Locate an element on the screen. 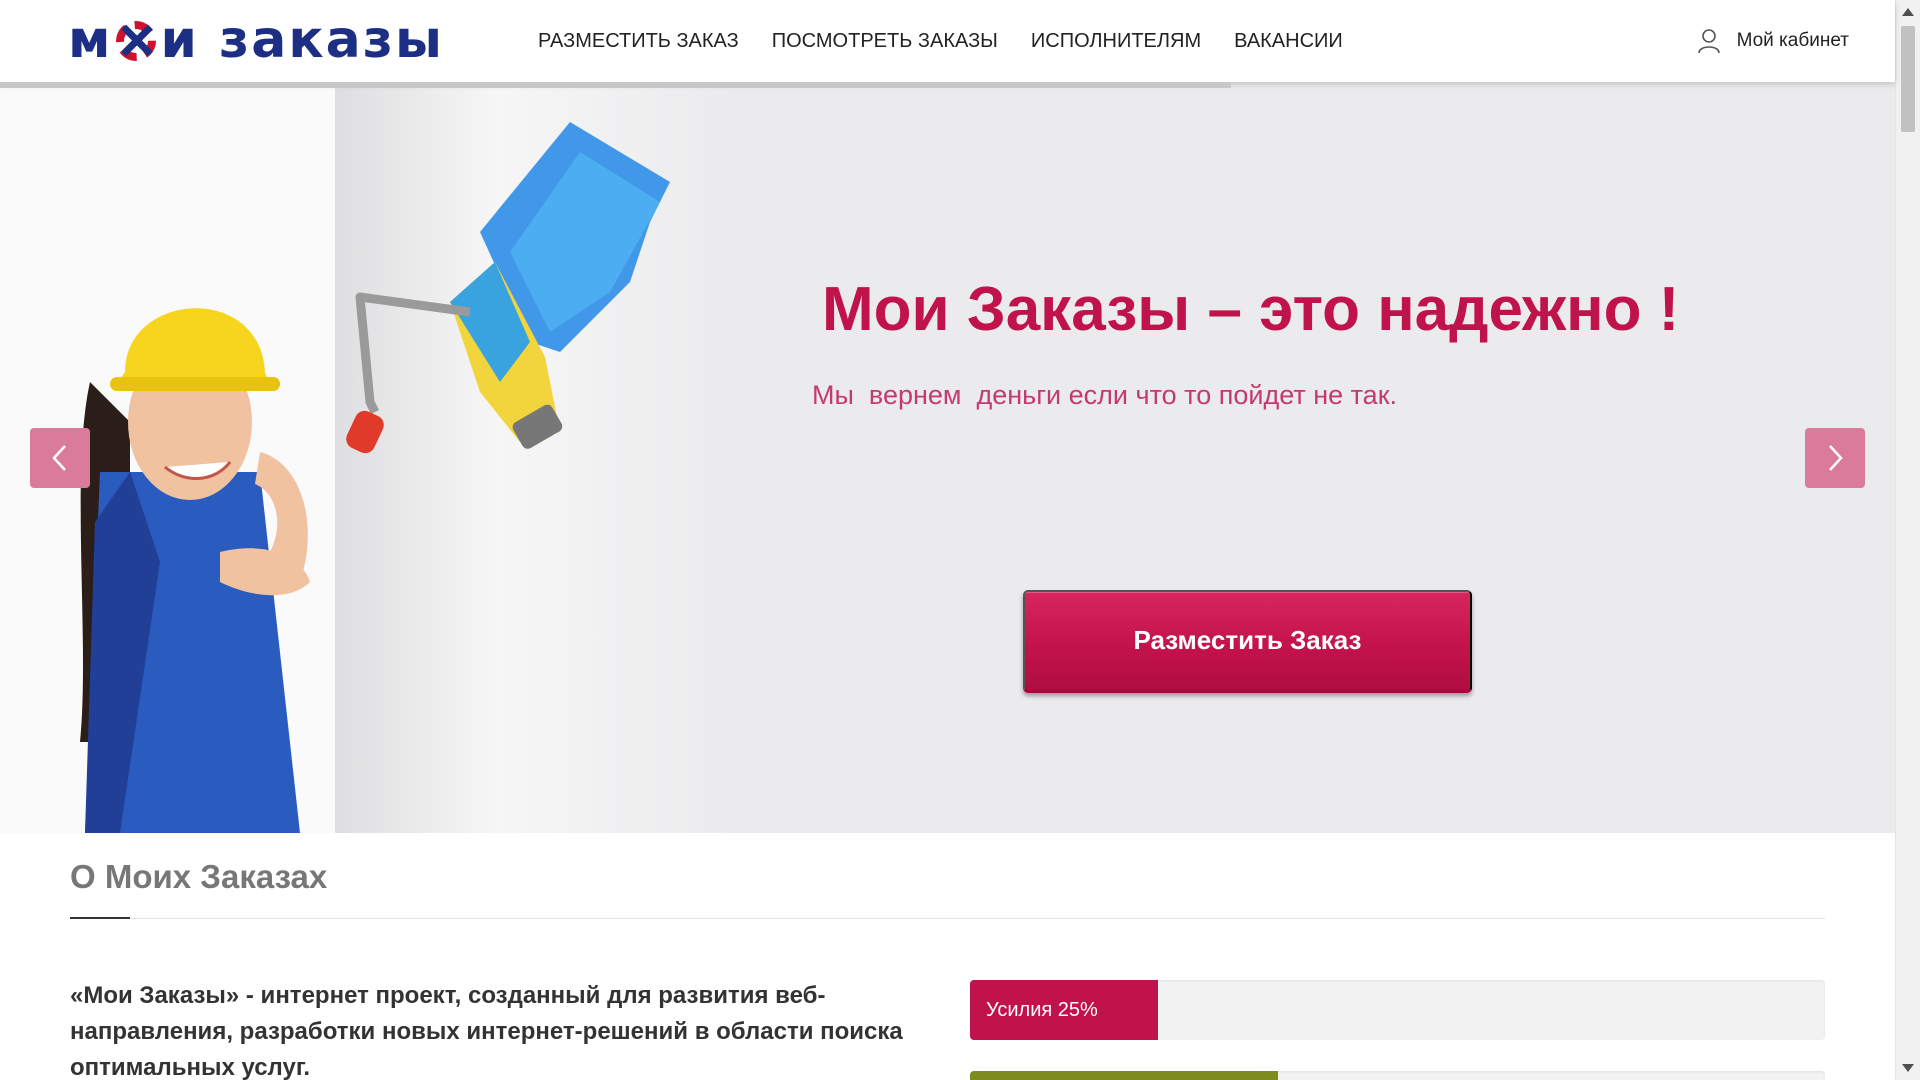  worker-woman-image is located at coordinates (195, 570).